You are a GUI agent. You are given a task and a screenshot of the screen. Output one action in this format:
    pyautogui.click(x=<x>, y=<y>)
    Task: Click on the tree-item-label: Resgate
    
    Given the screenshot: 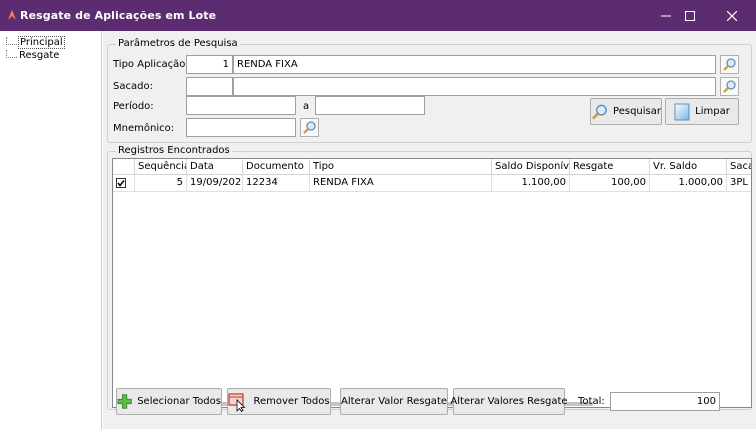 What is the action you would take?
    pyautogui.click(x=39, y=55)
    